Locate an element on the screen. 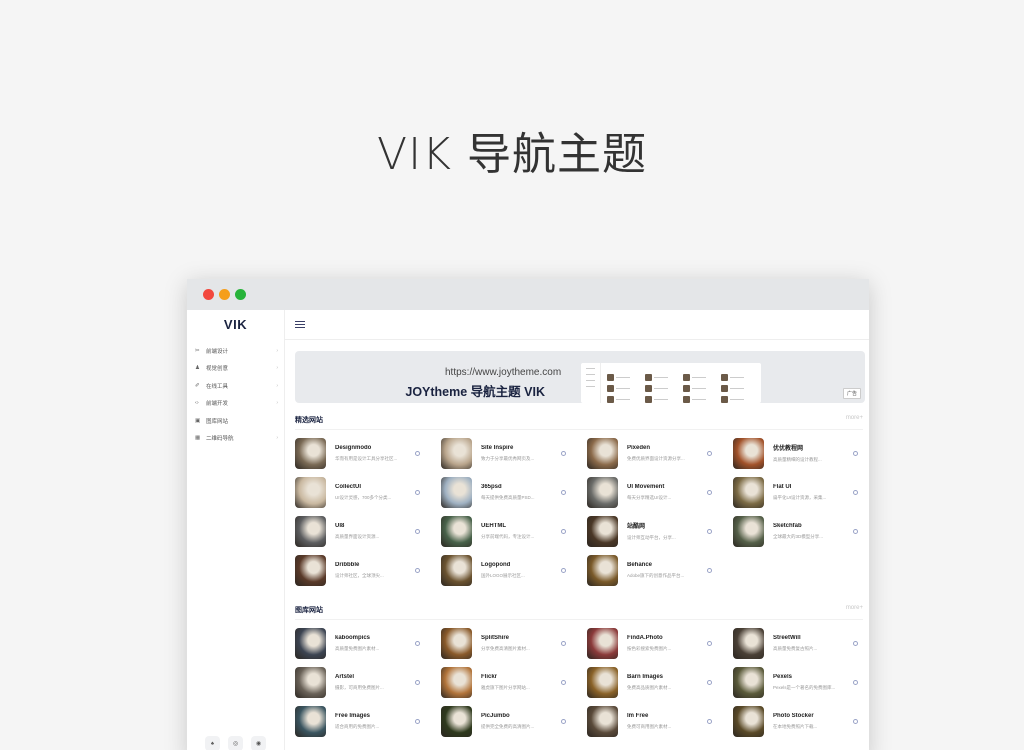  weibo-icon: ◎ is located at coordinates (235, 743).